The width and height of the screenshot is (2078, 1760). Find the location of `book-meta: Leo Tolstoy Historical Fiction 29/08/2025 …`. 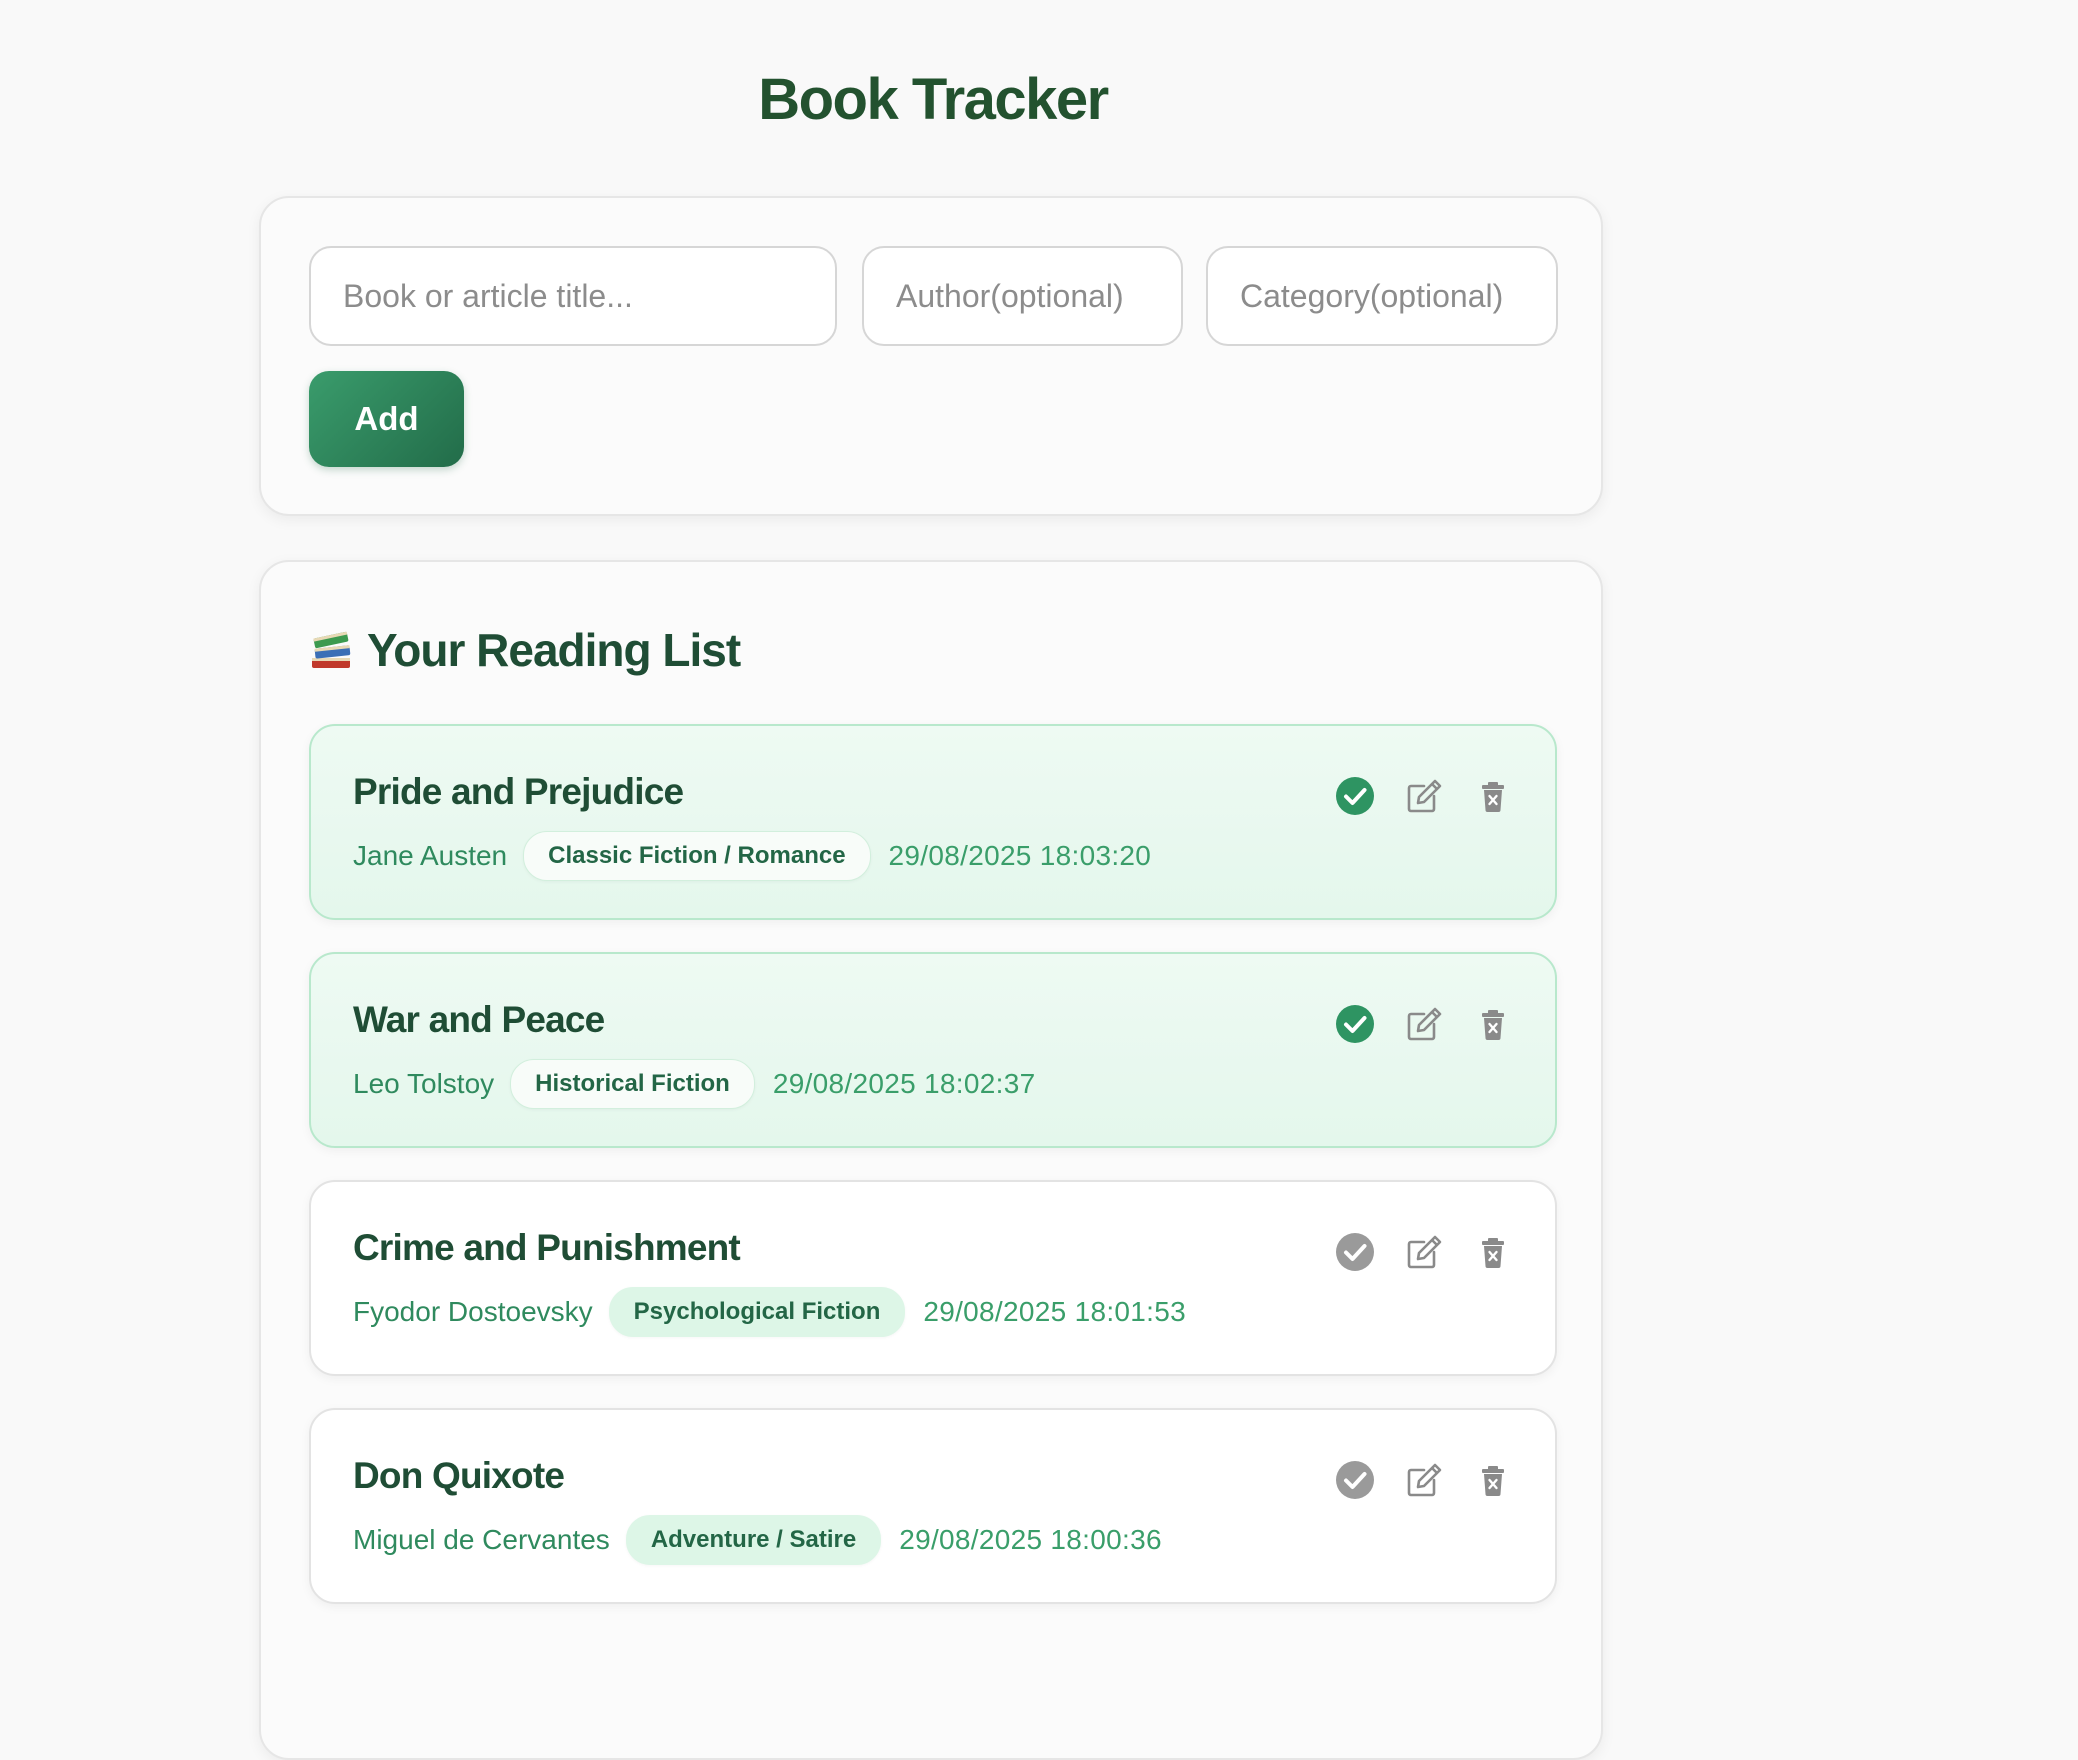

book-meta: Leo Tolstoy Historical Fiction 29/08/2025 … is located at coordinates (694, 1084).